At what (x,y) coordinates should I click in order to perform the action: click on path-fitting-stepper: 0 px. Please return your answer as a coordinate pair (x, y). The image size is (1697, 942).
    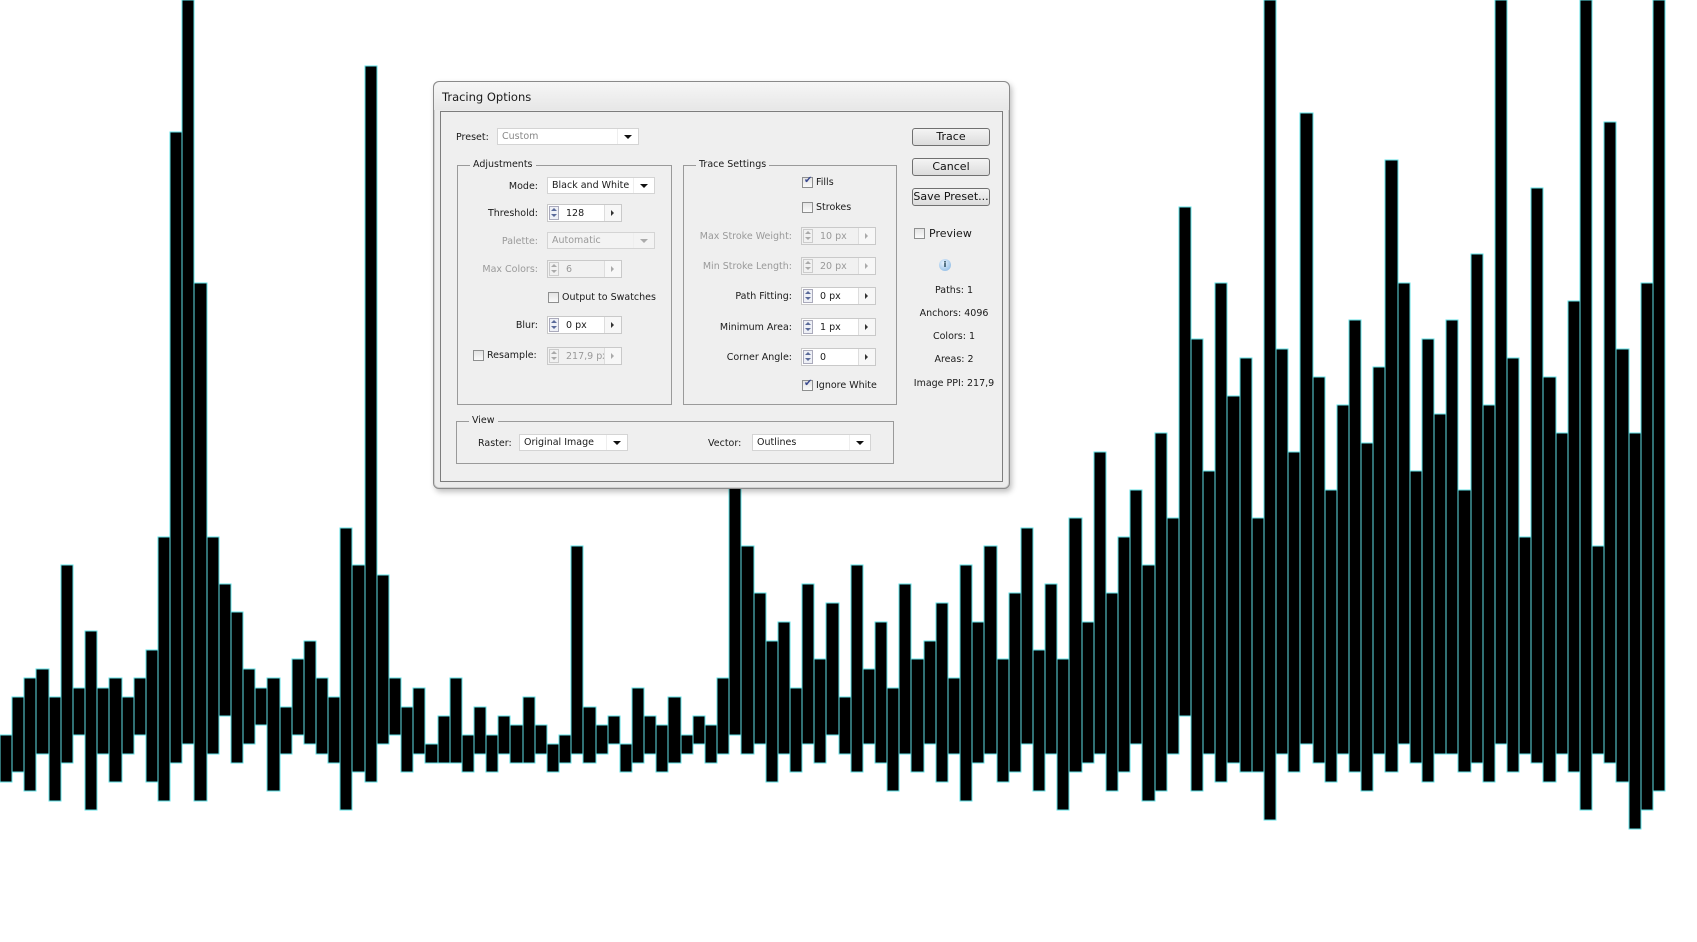
    Looking at the image, I should click on (838, 296).